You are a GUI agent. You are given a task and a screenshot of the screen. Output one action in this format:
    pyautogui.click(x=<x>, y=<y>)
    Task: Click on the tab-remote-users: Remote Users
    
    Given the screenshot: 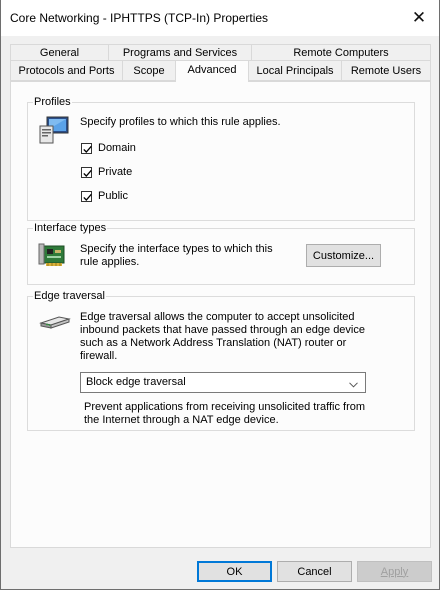 What is the action you would take?
    pyautogui.click(x=386, y=70)
    